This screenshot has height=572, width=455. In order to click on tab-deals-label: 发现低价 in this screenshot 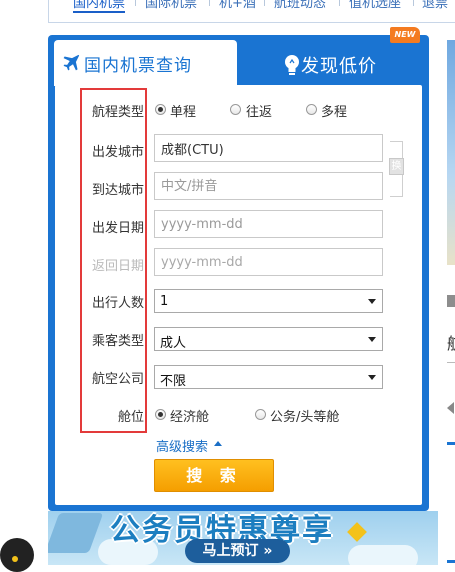, I will do `click(339, 66)`.